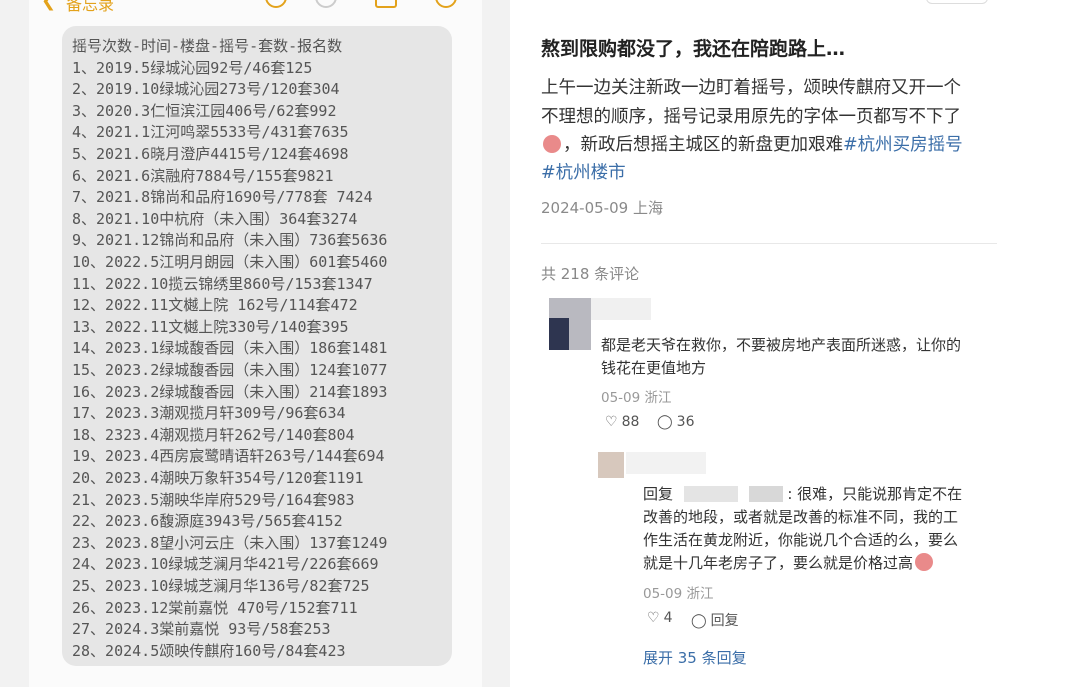  What do you see at coordinates (751, 88) in the screenshot?
I see `post-body-line: 上午一边关注新政一边盯着摇号，颂映传麒府又开一个` at bounding box center [751, 88].